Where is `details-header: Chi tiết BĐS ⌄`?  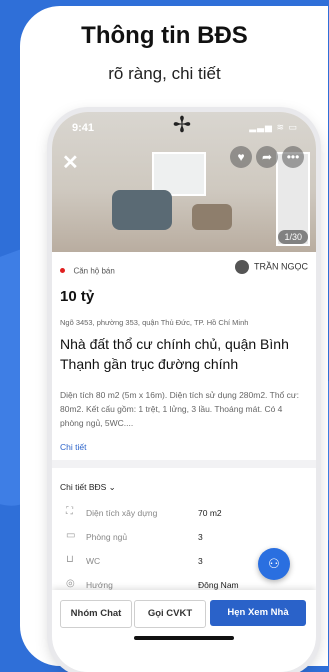
details-header: Chi tiết BĐS ⌄ is located at coordinates (88, 487).